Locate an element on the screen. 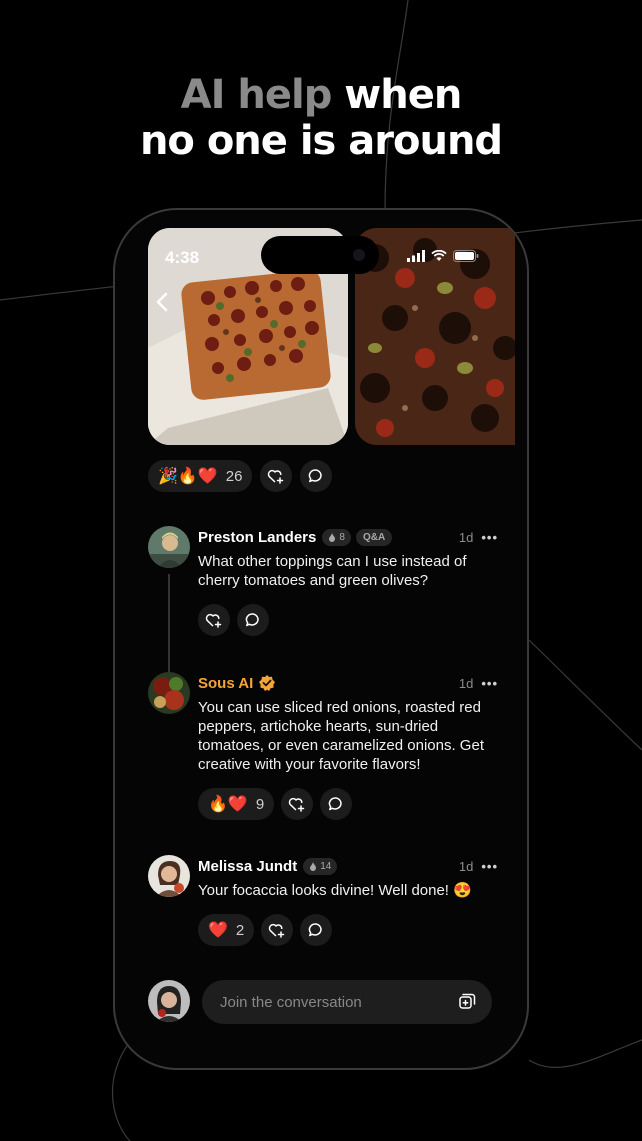 This screenshot has width=642, height=1141. post-reactions-bar: 🎉🔥❤️ 26 is located at coordinates (240, 476).